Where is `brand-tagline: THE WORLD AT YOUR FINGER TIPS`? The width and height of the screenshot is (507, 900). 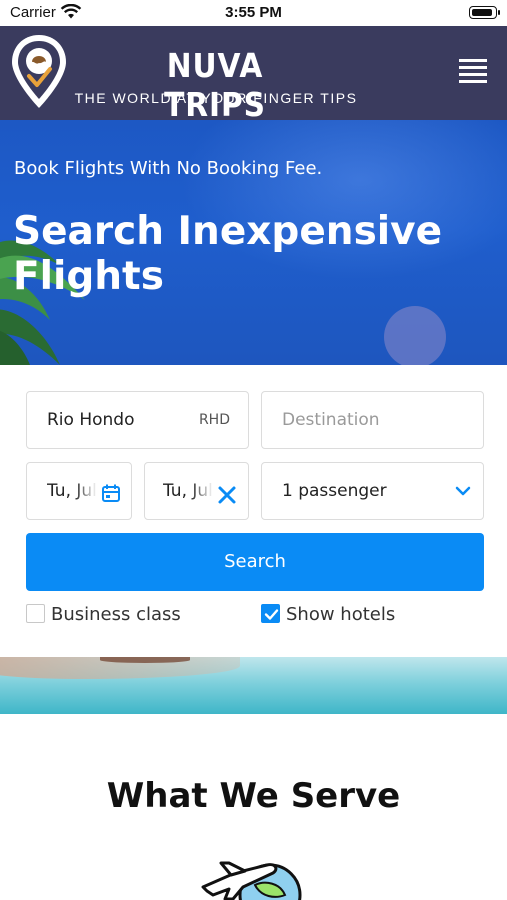 brand-tagline: THE WORLD AT YOUR FINGER TIPS is located at coordinates (216, 98).